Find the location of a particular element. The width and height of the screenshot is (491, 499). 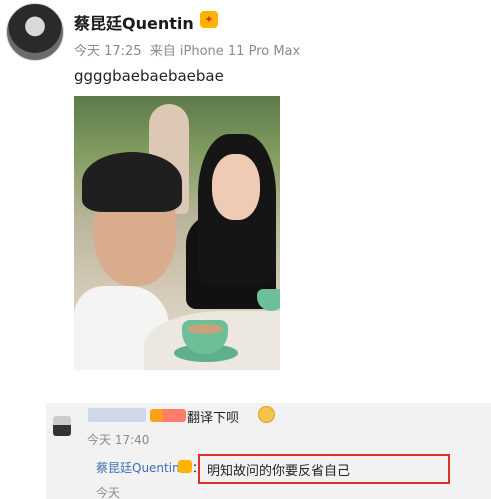

post-meta: 今天 17:25 来自 iPhone 11 Pro Max is located at coordinates (189, 49).